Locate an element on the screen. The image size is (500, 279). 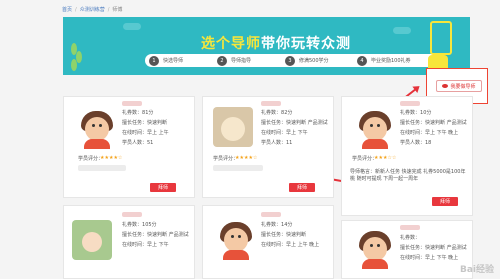
eye-icon is located at coordinates (445, 86).